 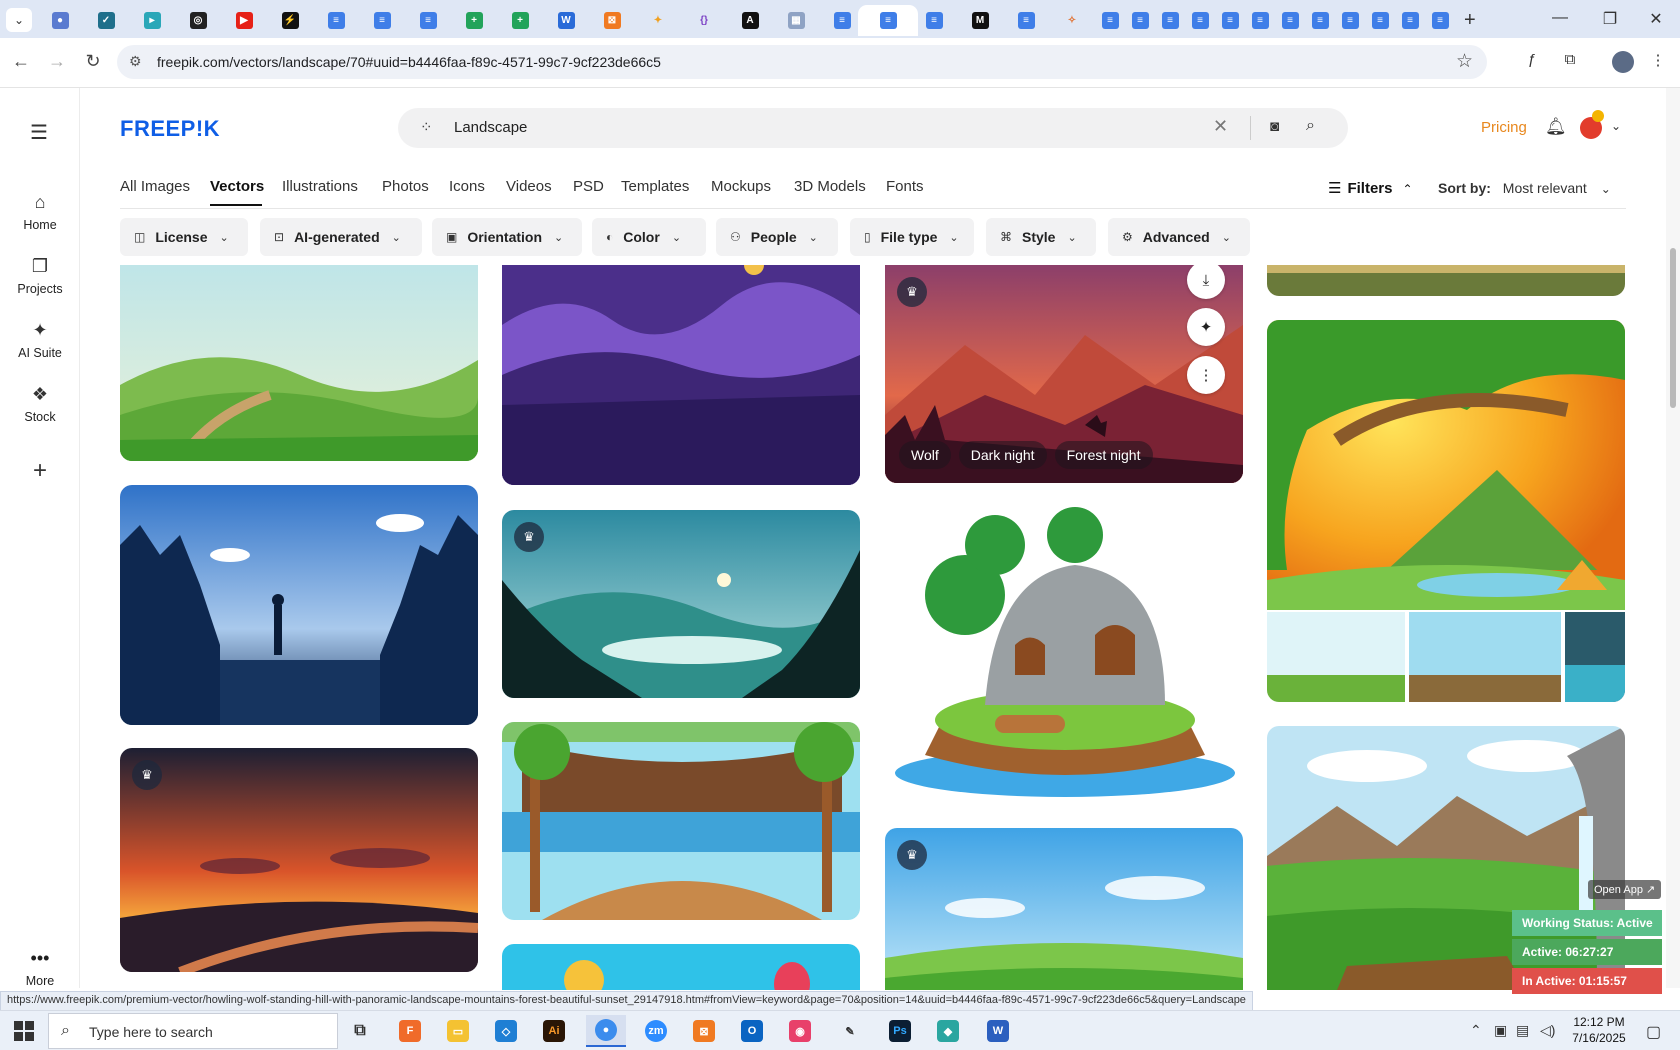 I want to click on browser-tab: ▶, so click(x=244, y=20).